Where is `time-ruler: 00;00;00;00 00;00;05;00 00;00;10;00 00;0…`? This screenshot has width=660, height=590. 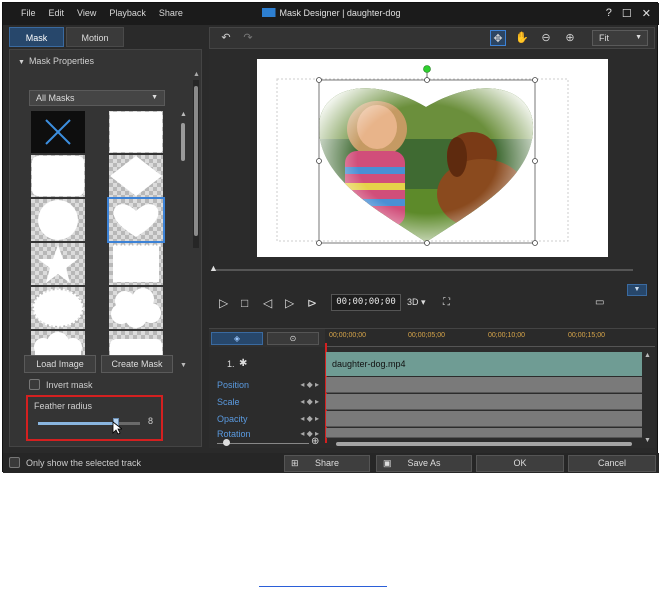
time-ruler: 00;00;00;00 00;00;05;00 00;00;10;00 00;0… is located at coordinates (490, 338).